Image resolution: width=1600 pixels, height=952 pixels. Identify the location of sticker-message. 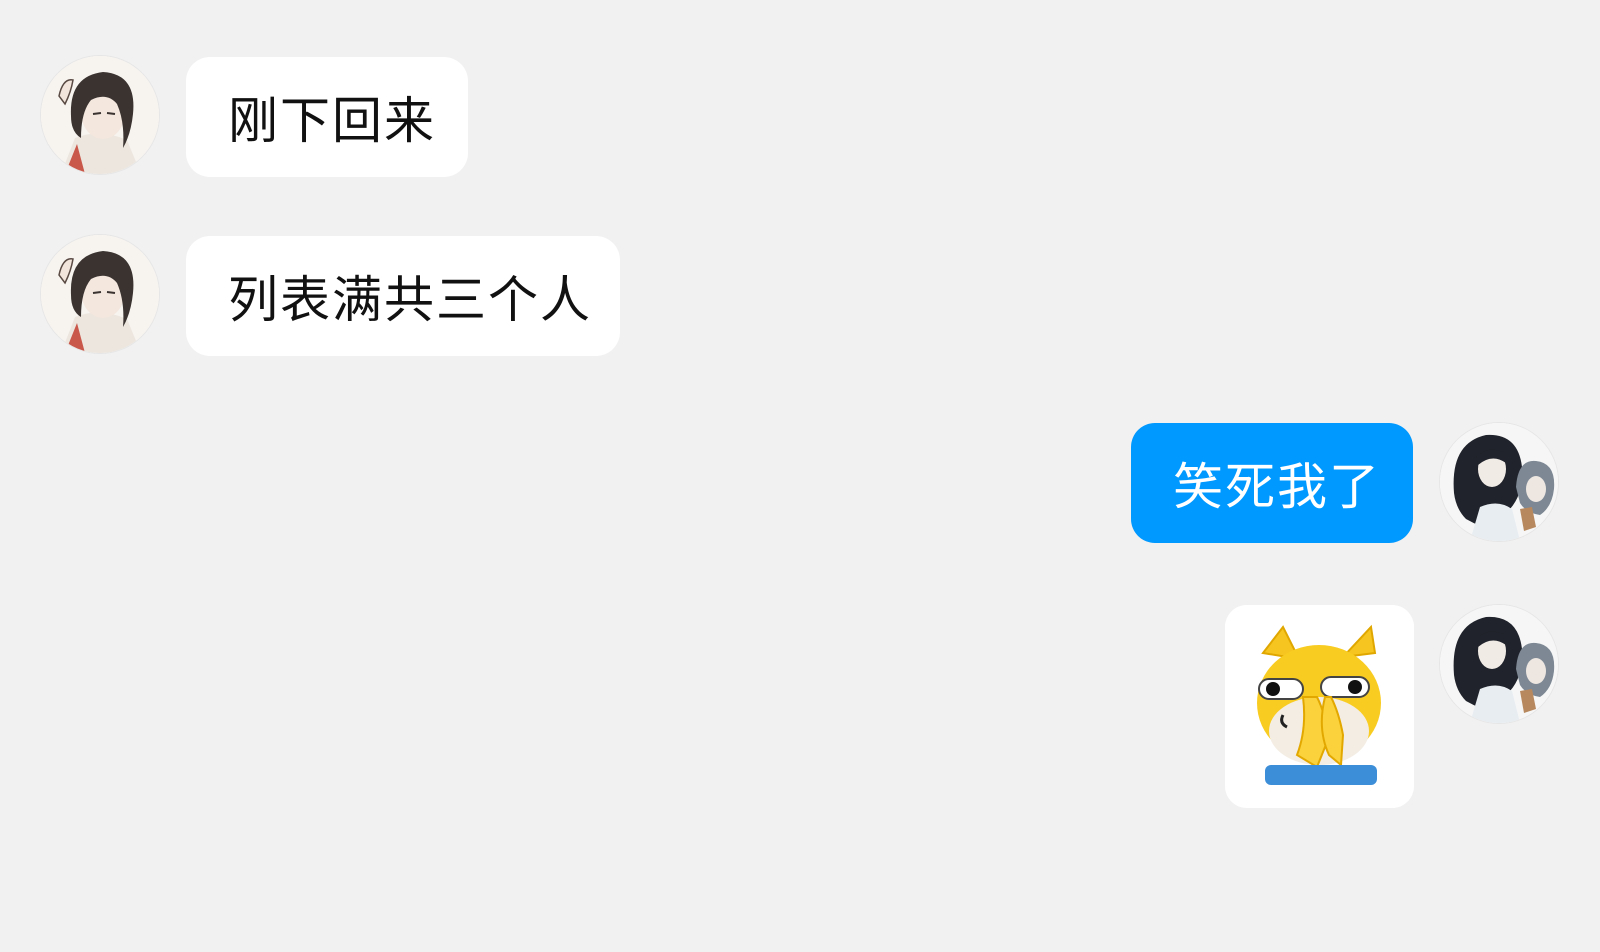
(1319, 706).